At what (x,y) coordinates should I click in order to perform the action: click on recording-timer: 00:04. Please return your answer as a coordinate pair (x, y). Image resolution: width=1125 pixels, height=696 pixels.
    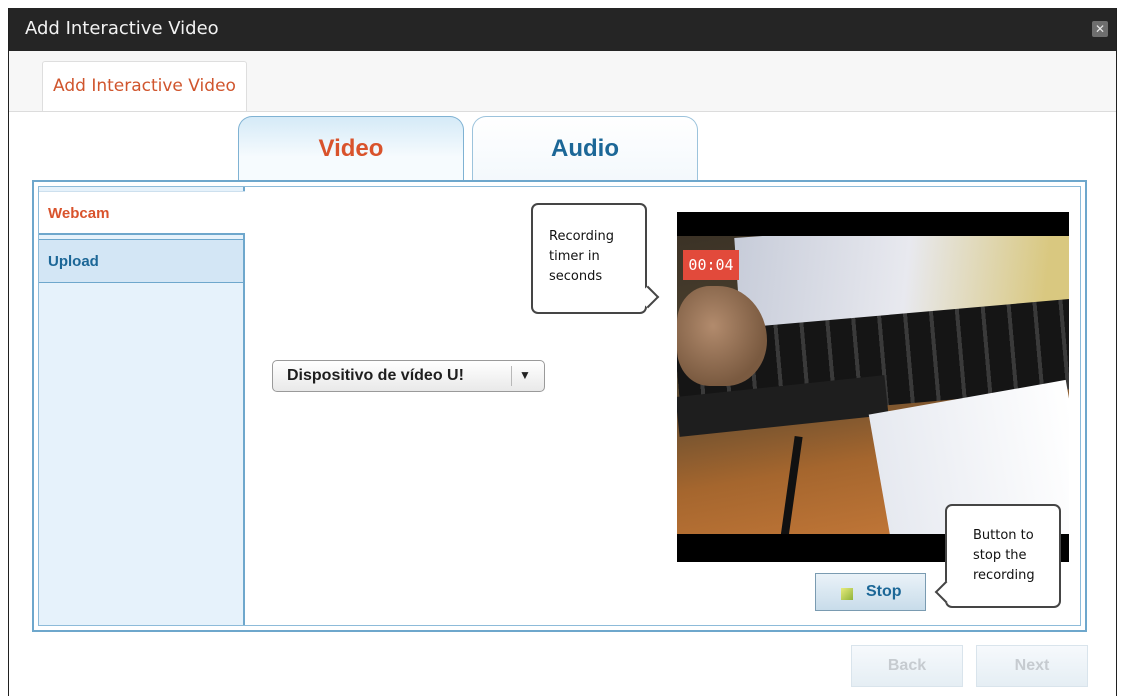
    Looking at the image, I should click on (711, 265).